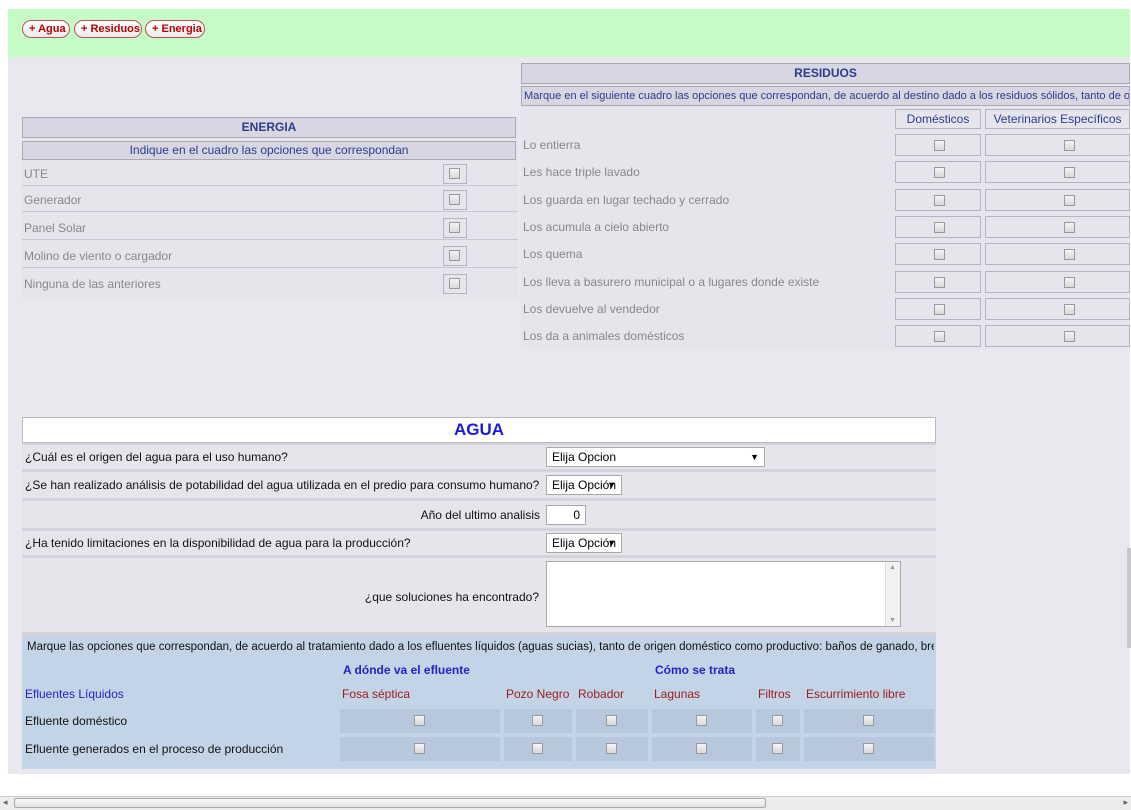 Image resolution: width=1131 pixels, height=810 pixels. Describe the element at coordinates (611, 485) in the screenshot. I see `dropdown-arrow-icon: ▼` at that location.